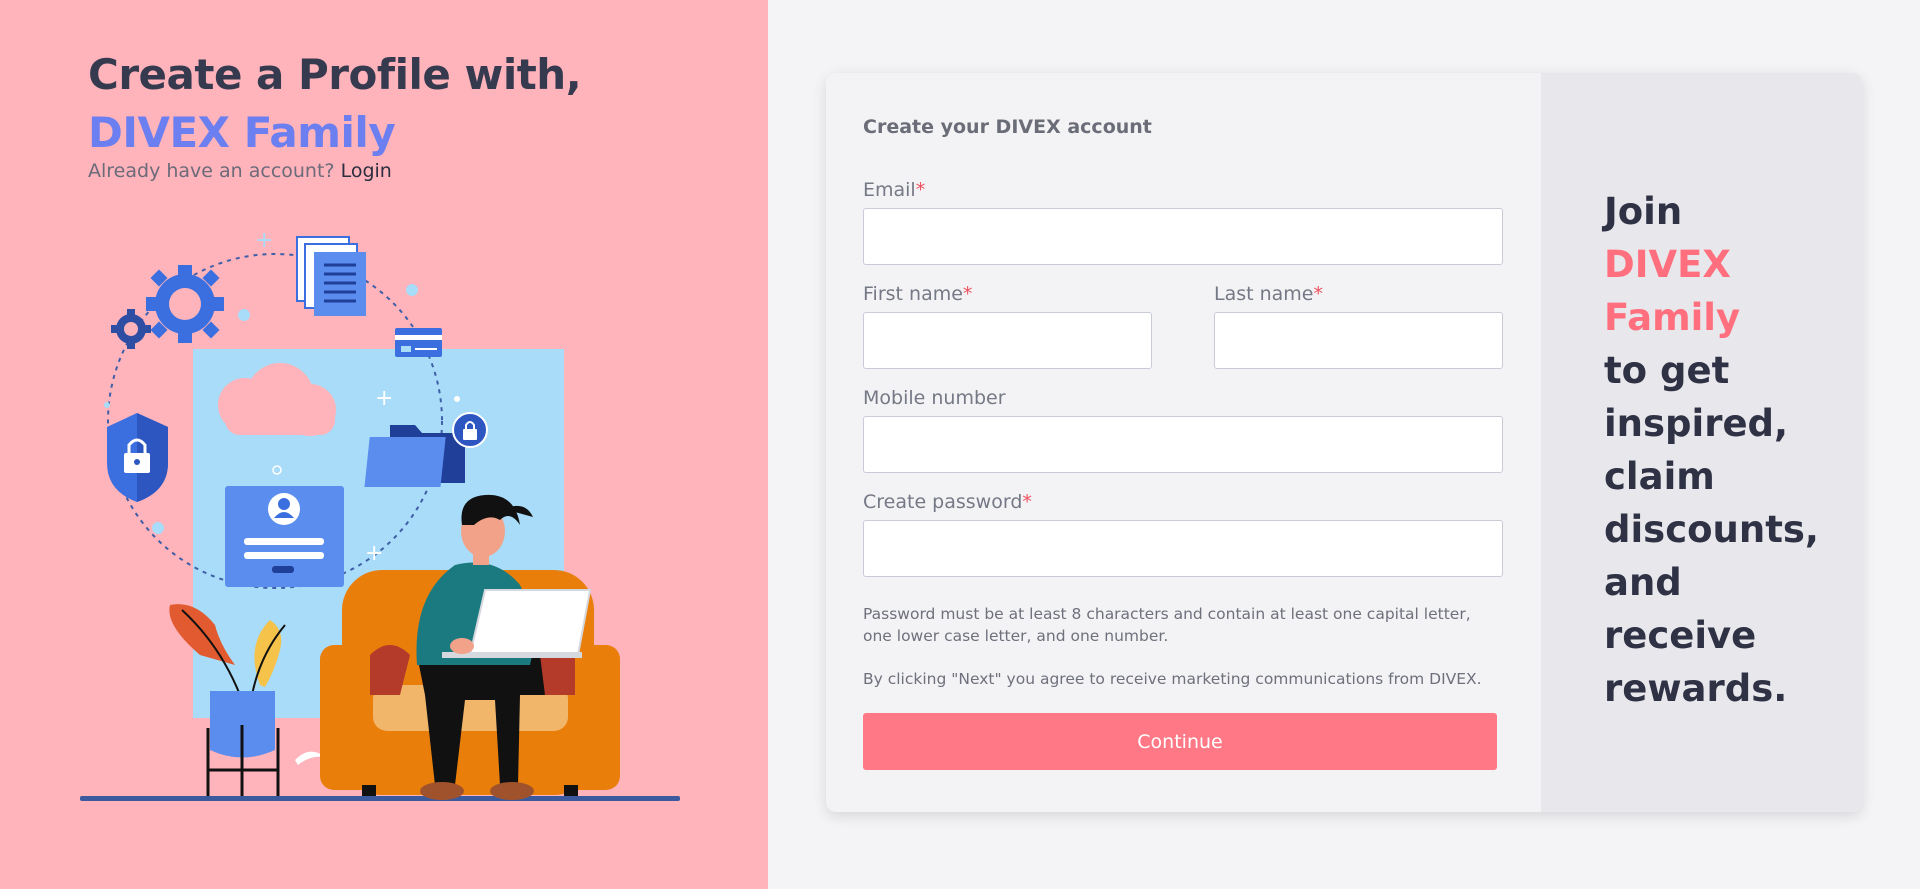  I want to click on promo-line: claim, so click(1659, 476).